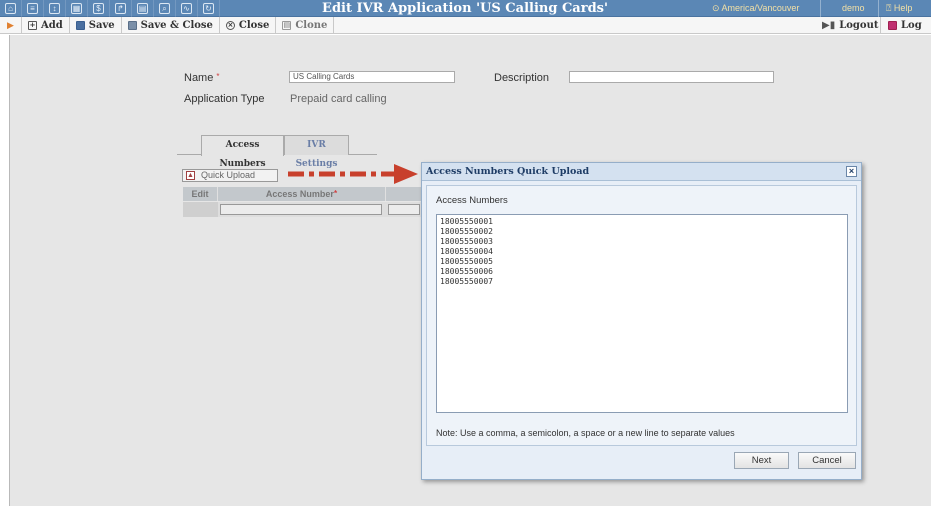  Describe the element at coordinates (187, 8) in the screenshot. I see `chart-icon: ∿` at that location.